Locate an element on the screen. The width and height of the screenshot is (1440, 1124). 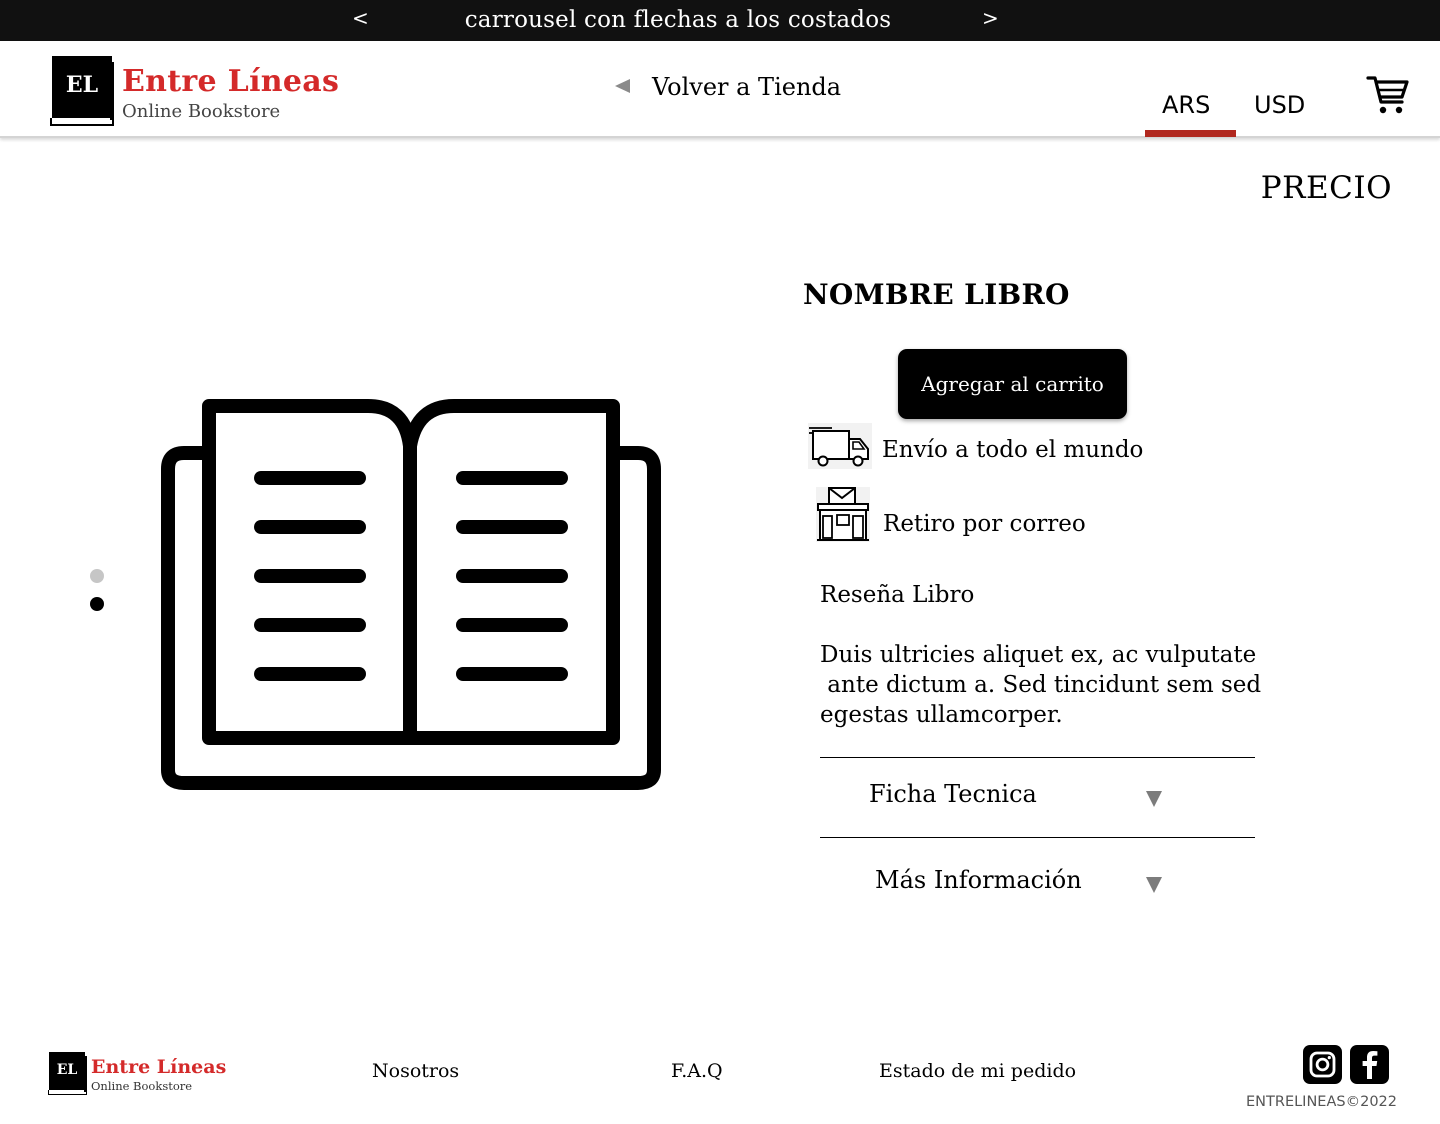
currency-usd-tab: USD is located at coordinates (1279, 105).